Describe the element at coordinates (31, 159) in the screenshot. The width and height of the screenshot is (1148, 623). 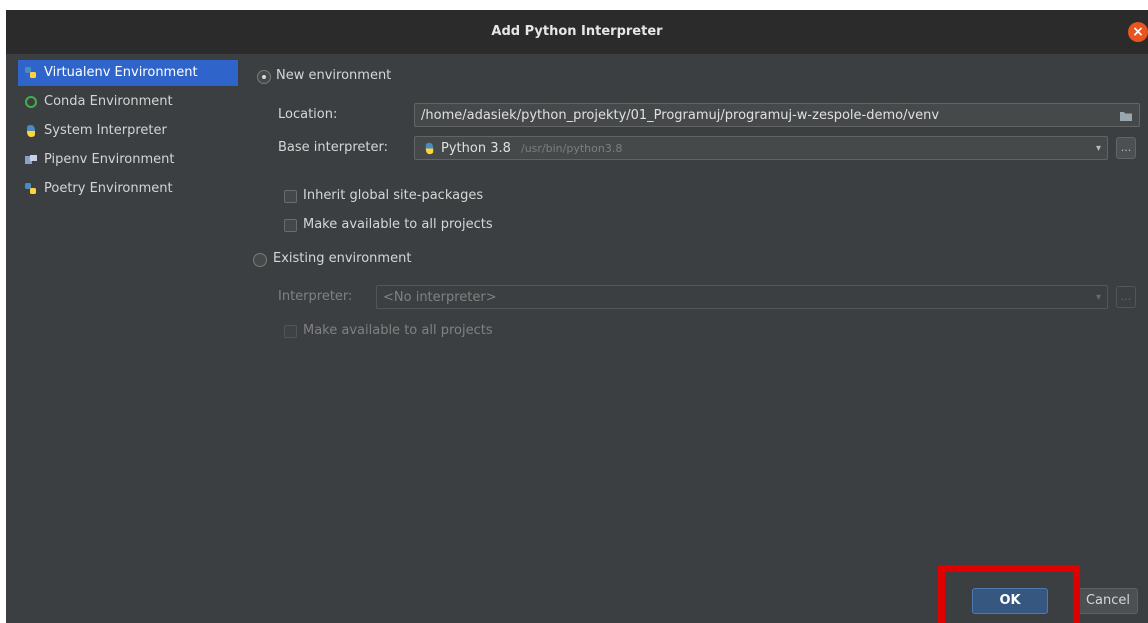
I see `pipenv-icon` at that location.